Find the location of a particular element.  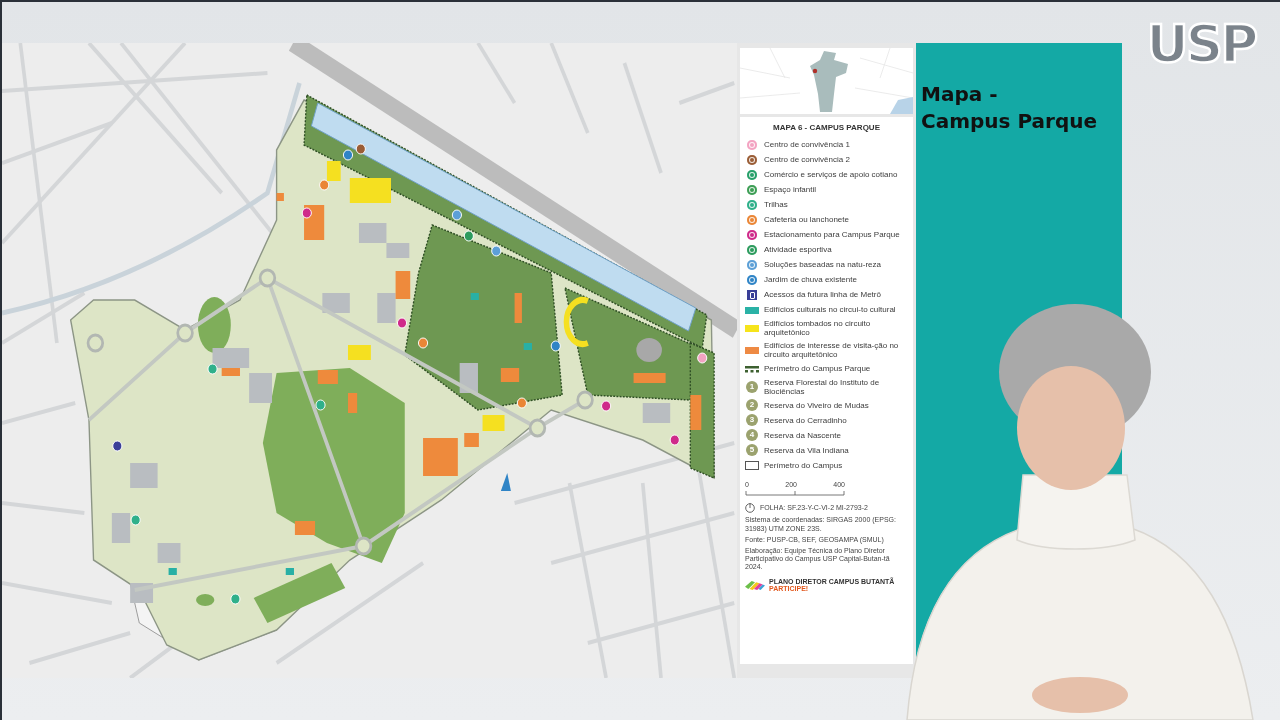

legend-label: Edifícios de interesse de visita-ção no circuito arquitetônico is located at coordinates (832, 350).